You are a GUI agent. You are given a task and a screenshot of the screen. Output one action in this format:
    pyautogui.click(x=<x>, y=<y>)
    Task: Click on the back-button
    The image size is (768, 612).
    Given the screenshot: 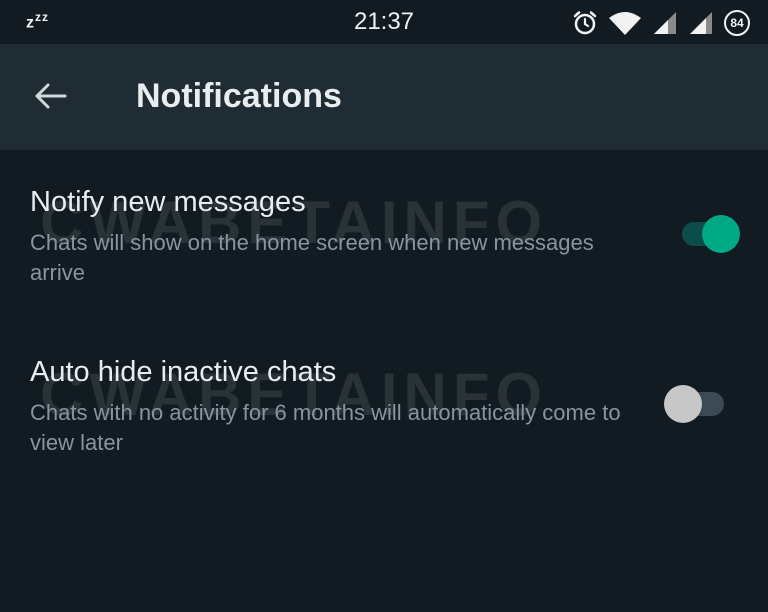 What is the action you would take?
    pyautogui.click(x=50, y=98)
    